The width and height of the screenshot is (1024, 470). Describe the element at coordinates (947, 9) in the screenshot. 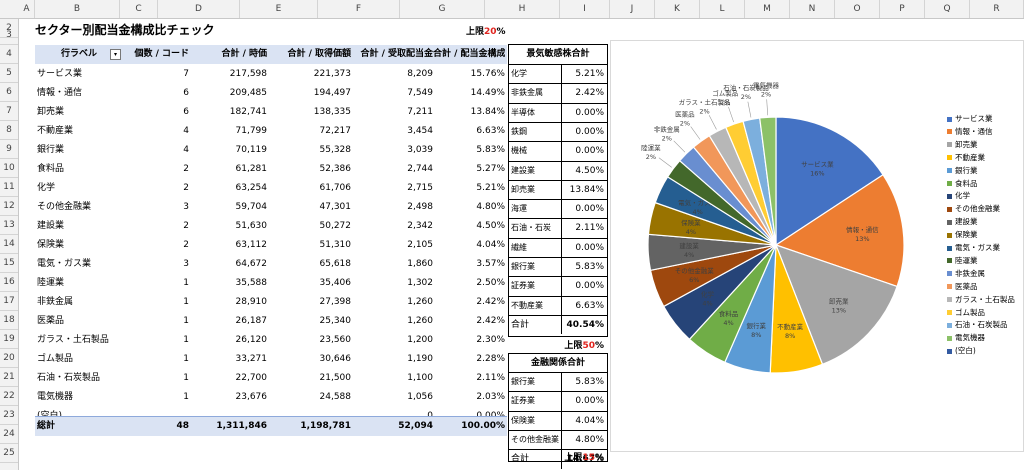

I see `column-header: Q` at that location.